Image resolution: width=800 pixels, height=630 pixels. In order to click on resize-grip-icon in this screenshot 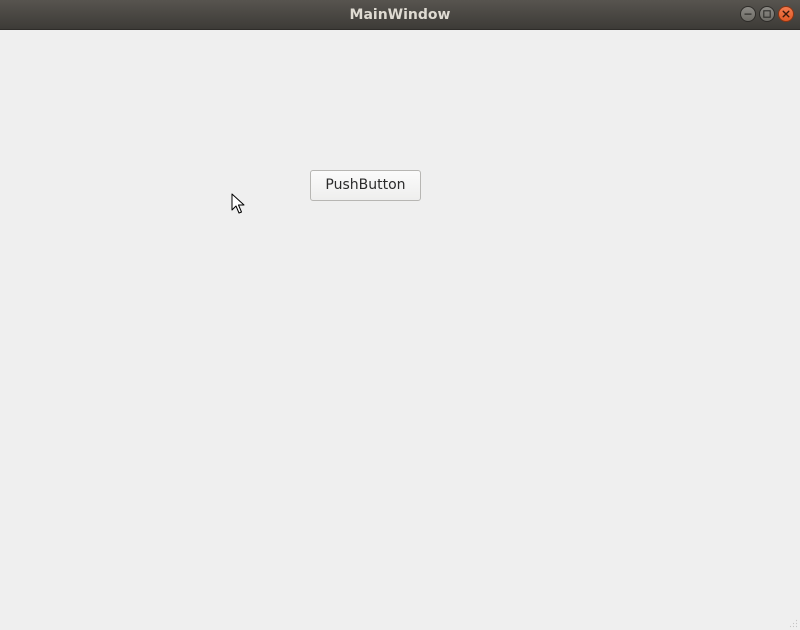, I will do `click(793, 623)`.